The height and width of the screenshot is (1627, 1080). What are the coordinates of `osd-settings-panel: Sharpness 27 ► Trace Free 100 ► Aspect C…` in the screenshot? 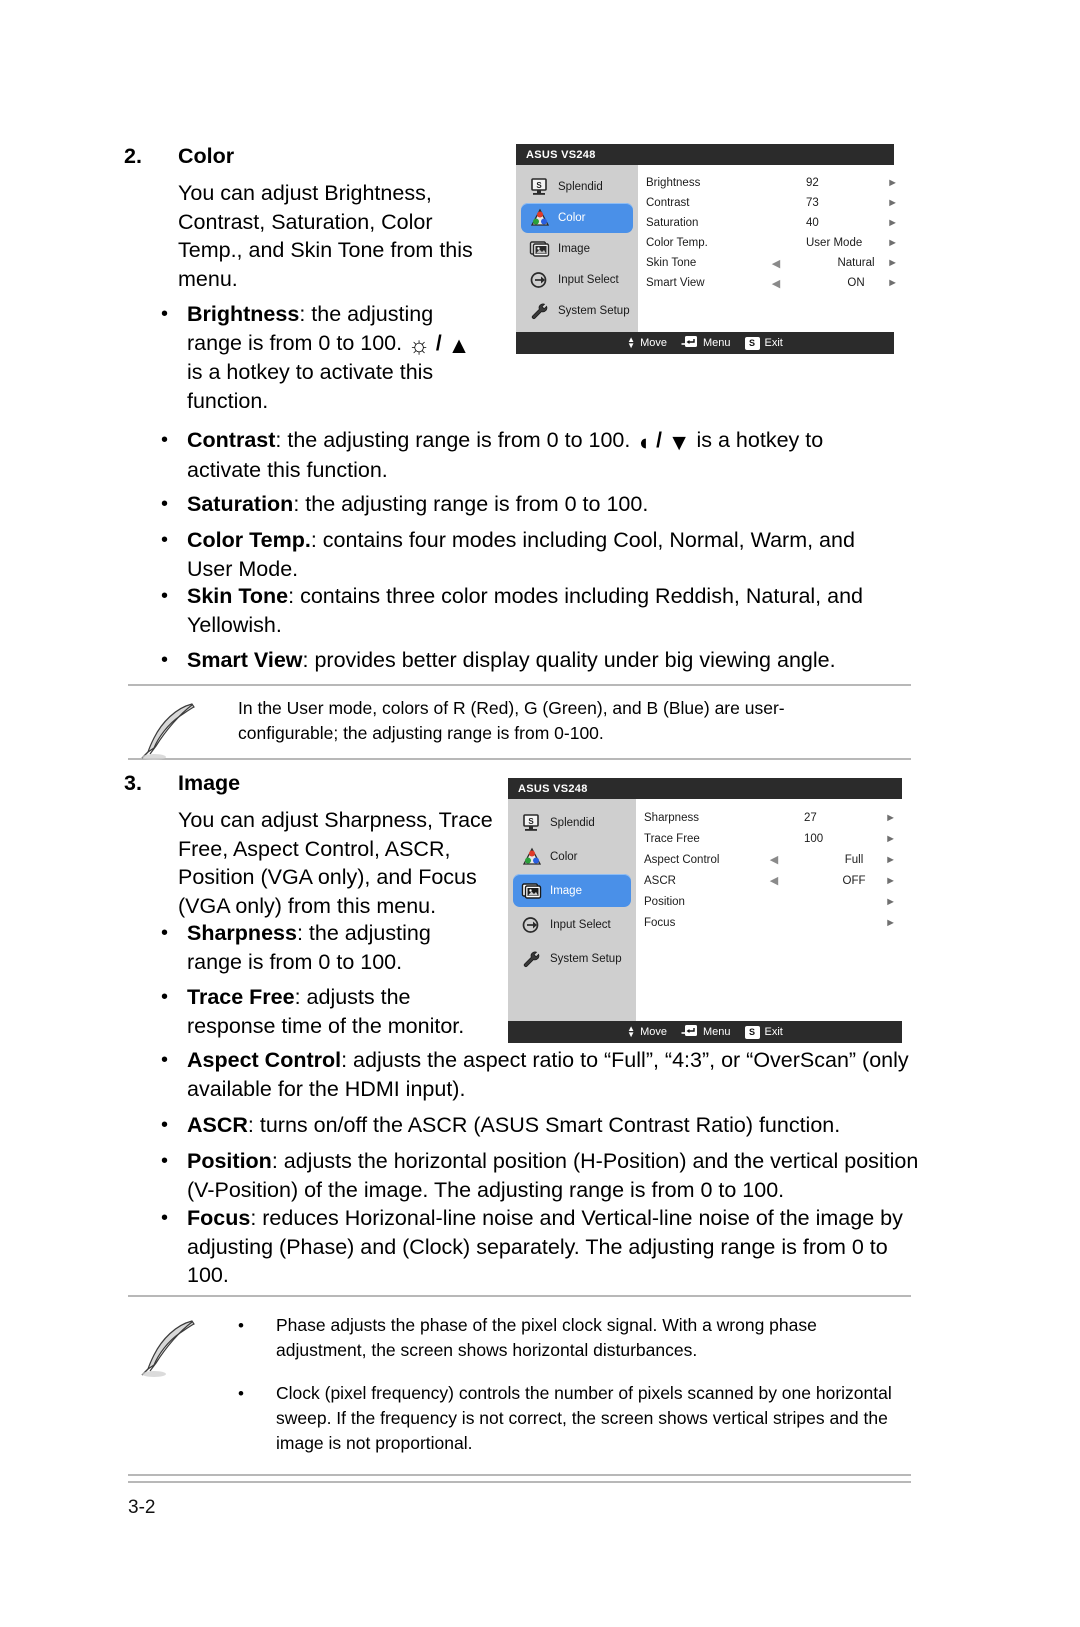 It's located at (770, 910).